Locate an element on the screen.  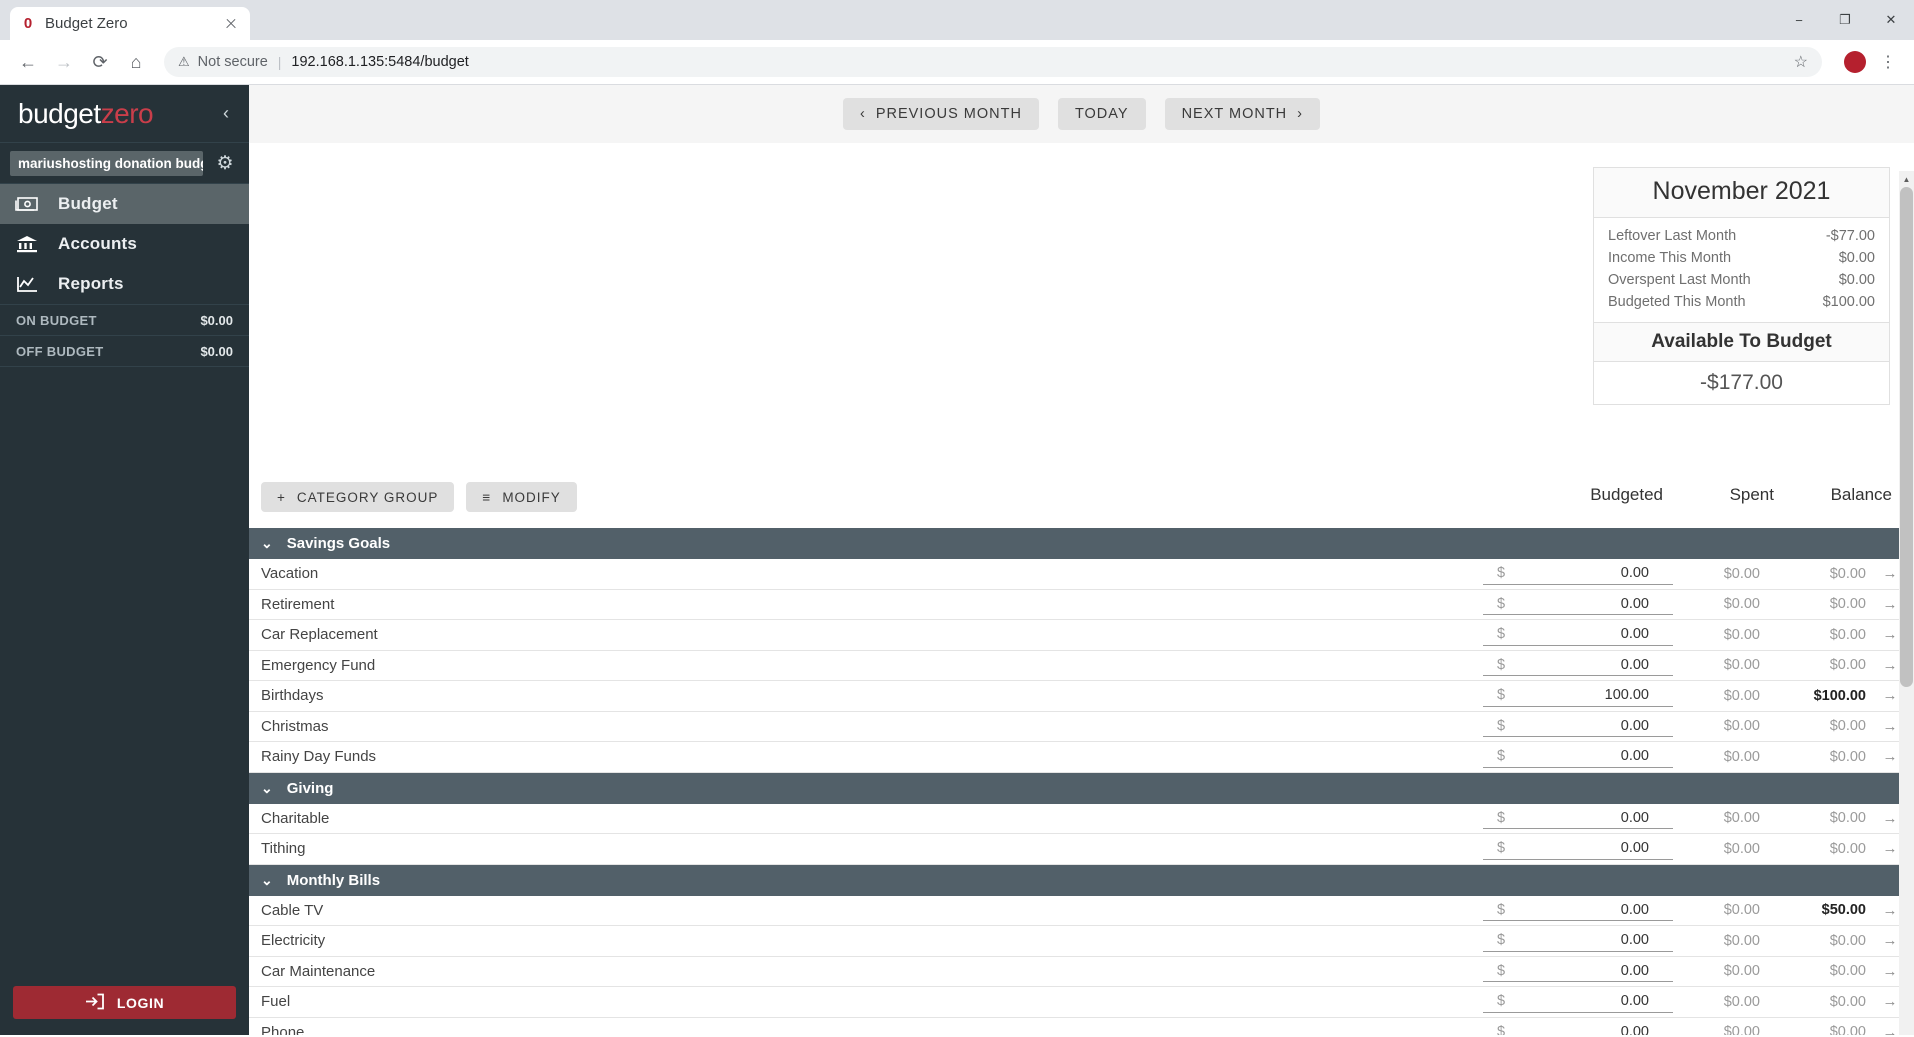
off-budget-value: $0.00 is located at coordinates (216, 351).